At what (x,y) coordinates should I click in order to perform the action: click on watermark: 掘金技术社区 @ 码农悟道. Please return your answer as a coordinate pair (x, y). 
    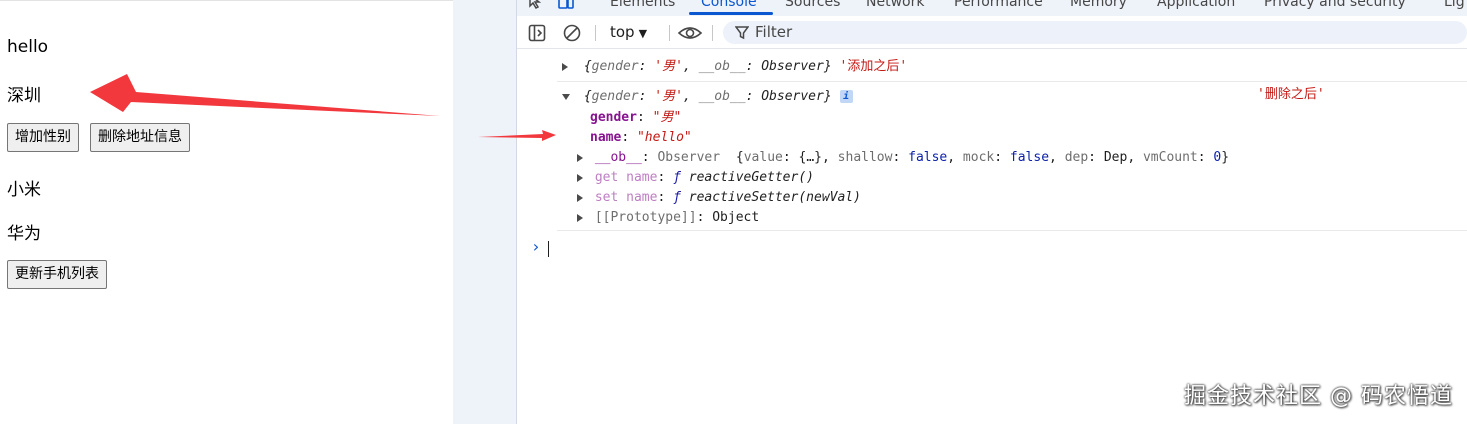
    Looking at the image, I should click on (1318, 396).